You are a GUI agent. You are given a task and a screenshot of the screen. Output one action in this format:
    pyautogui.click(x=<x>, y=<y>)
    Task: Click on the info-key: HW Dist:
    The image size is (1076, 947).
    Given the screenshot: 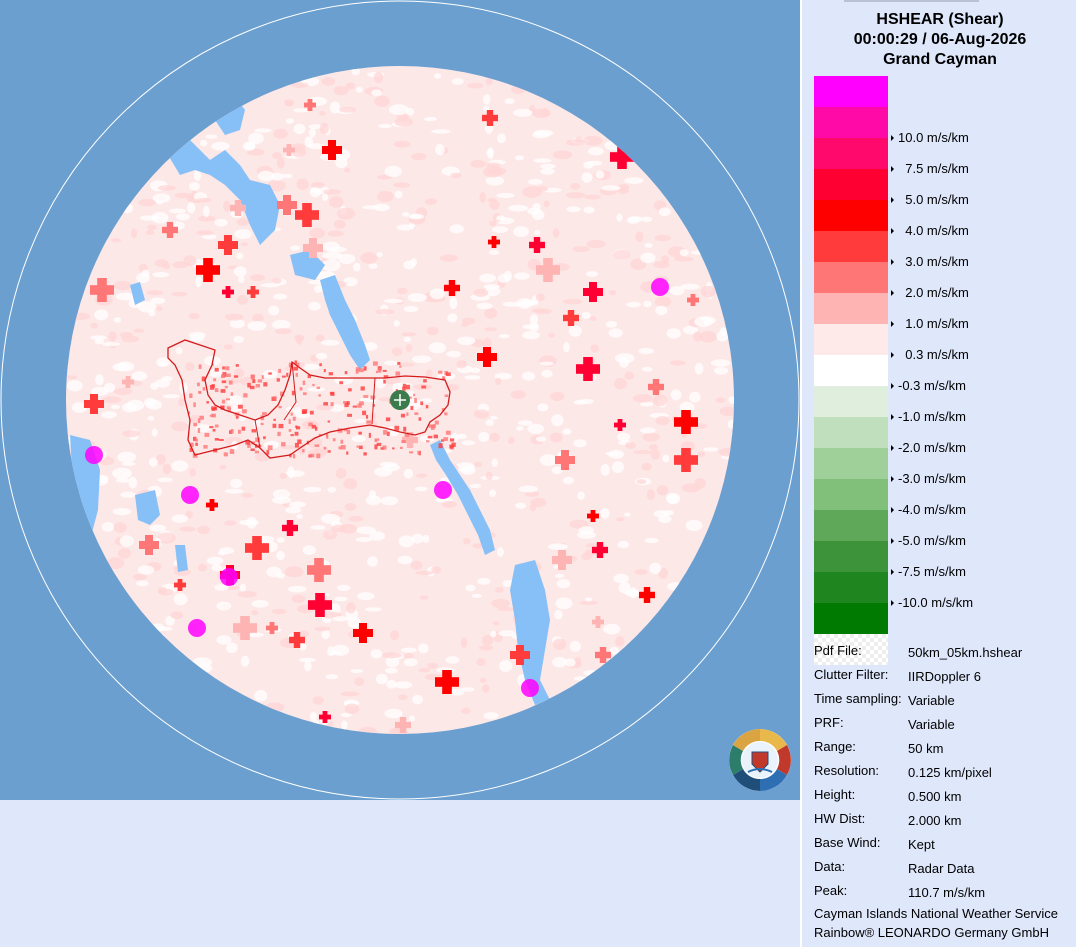 What is the action you would take?
    pyautogui.click(x=840, y=818)
    